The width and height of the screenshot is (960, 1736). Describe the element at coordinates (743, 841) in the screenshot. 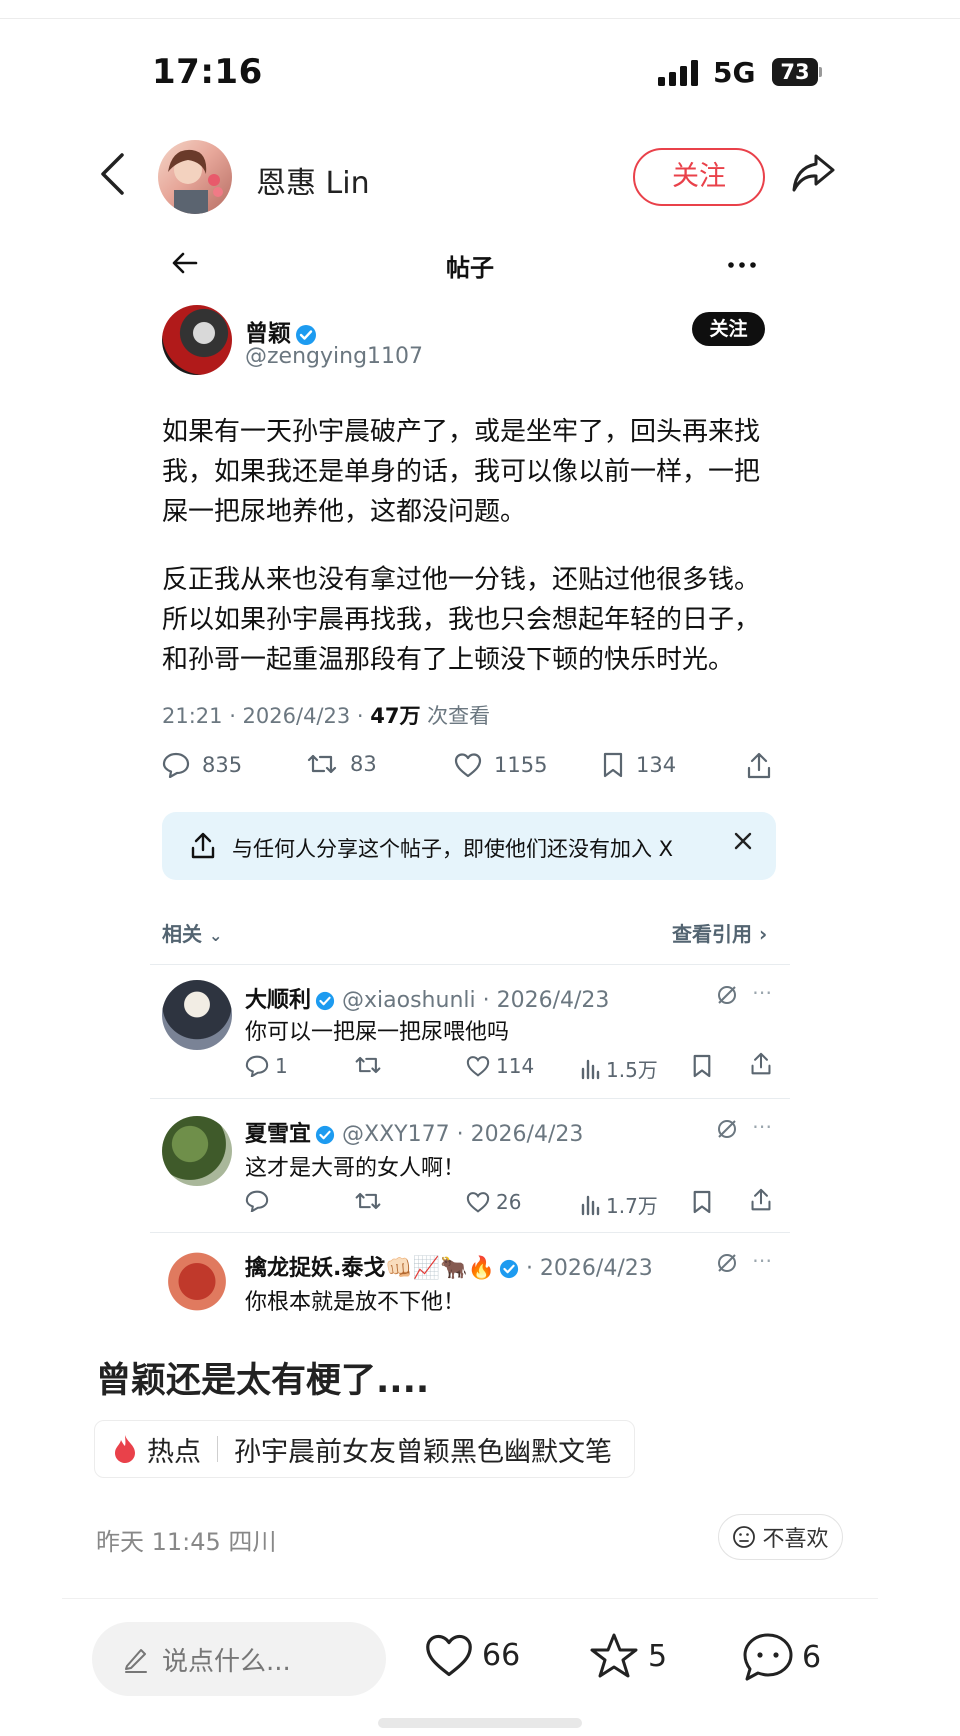

I see `close-icon` at that location.